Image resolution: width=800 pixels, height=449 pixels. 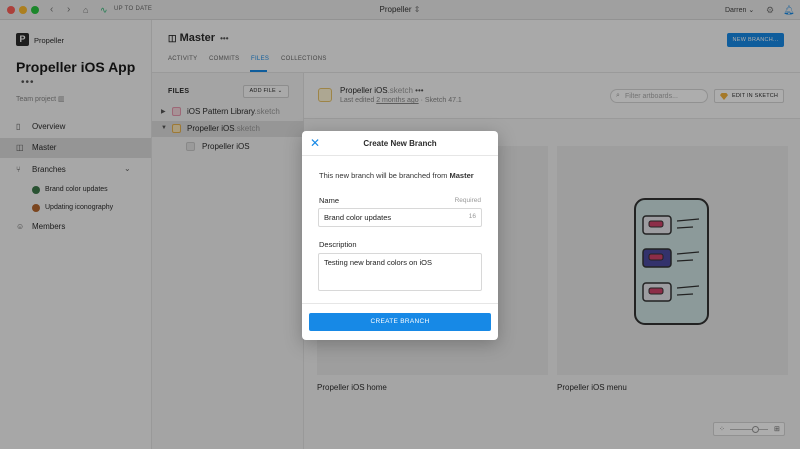 I want to click on dialog-header: ✕ Create New Branch, so click(x=400, y=143).